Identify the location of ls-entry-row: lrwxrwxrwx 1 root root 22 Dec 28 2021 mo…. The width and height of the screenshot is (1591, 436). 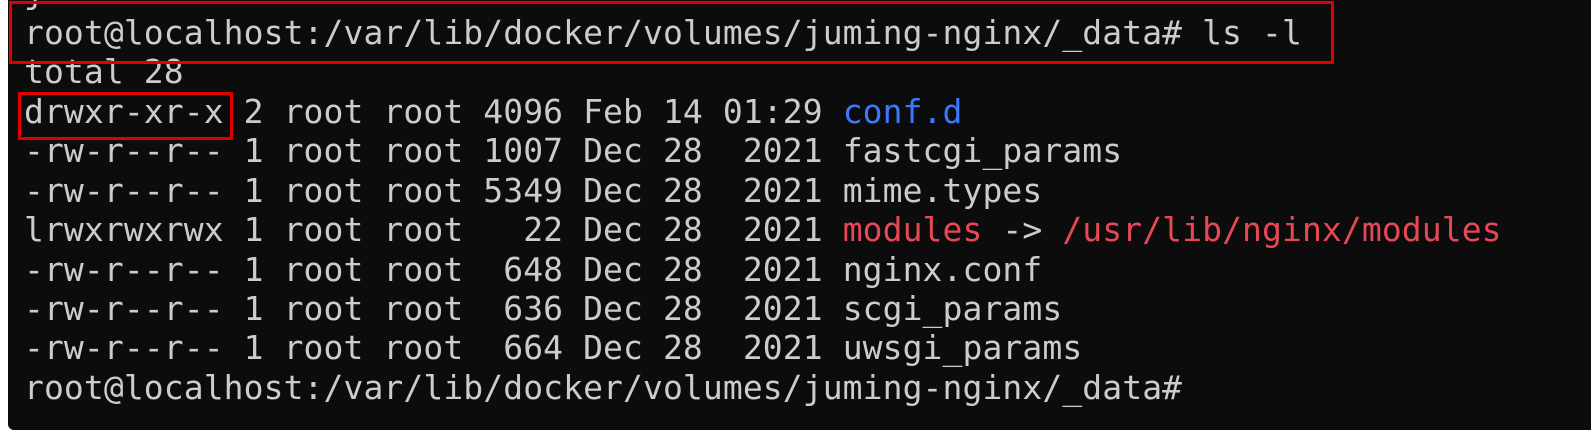
(763, 230).